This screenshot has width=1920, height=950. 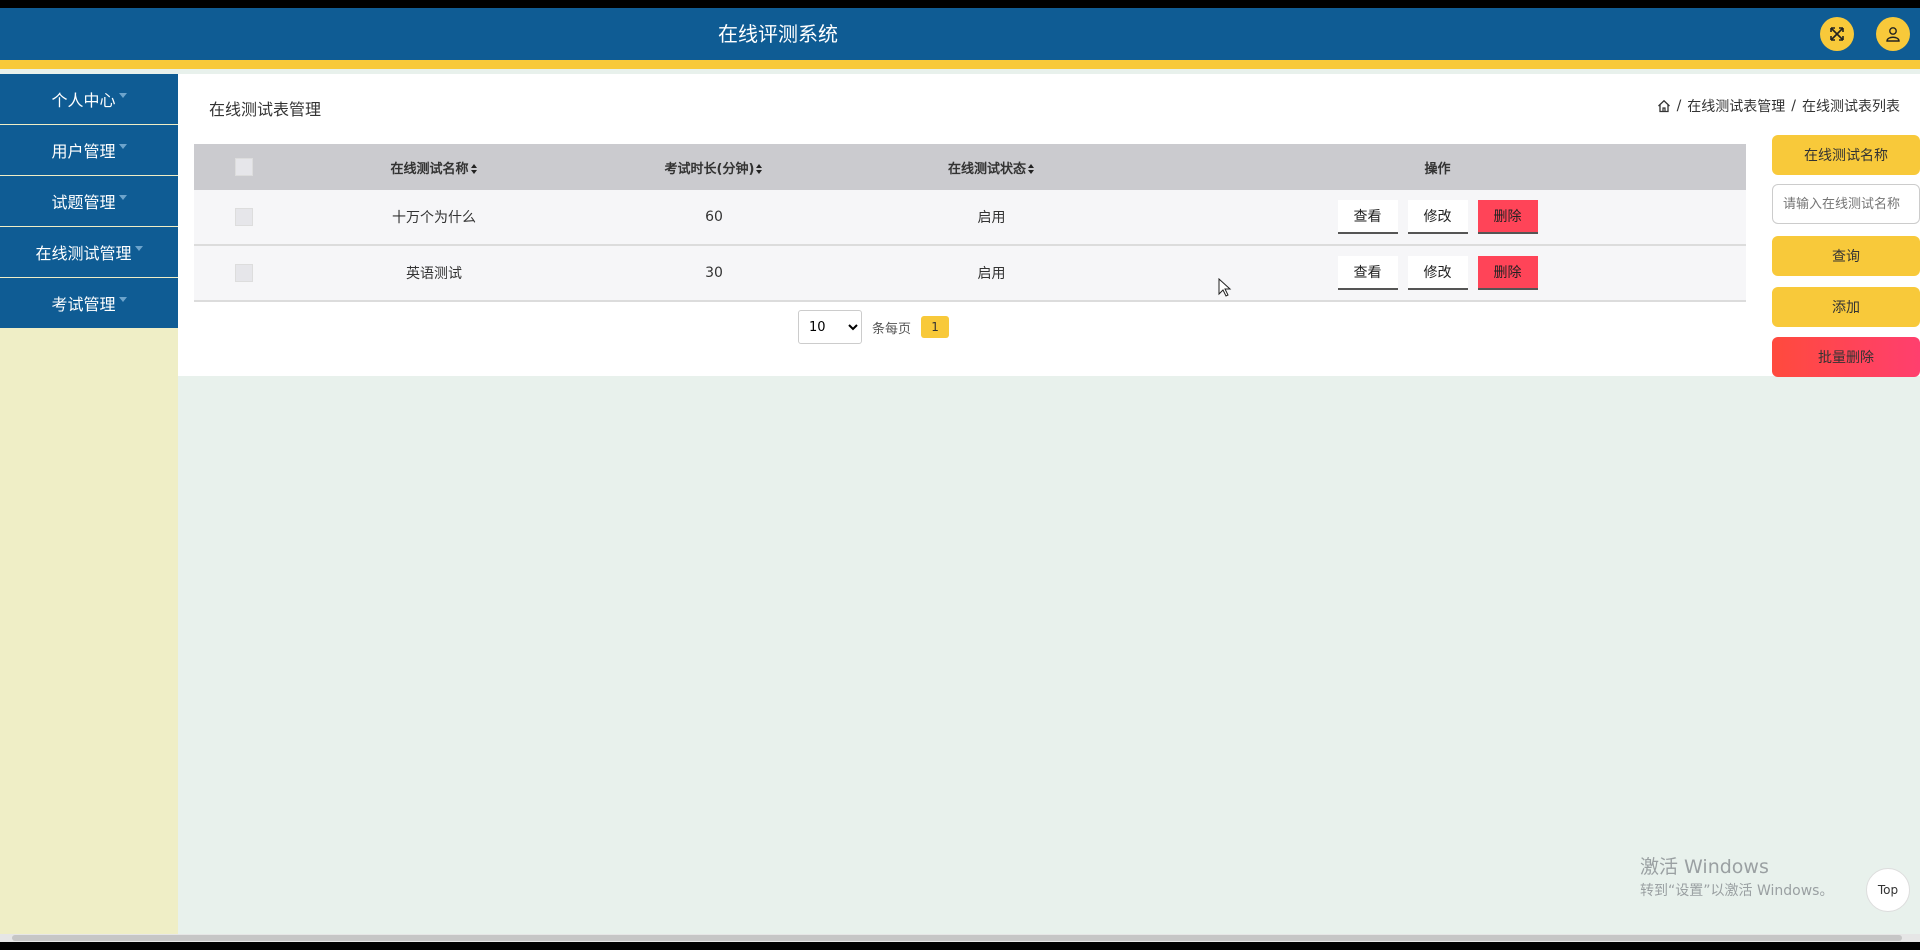 What do you see at coordinates (1737, 891) in the screenshot?
I see `windows-activation-subtitle: 转到“设置”以激活 Windows。` at bounding box center [1737, 891].